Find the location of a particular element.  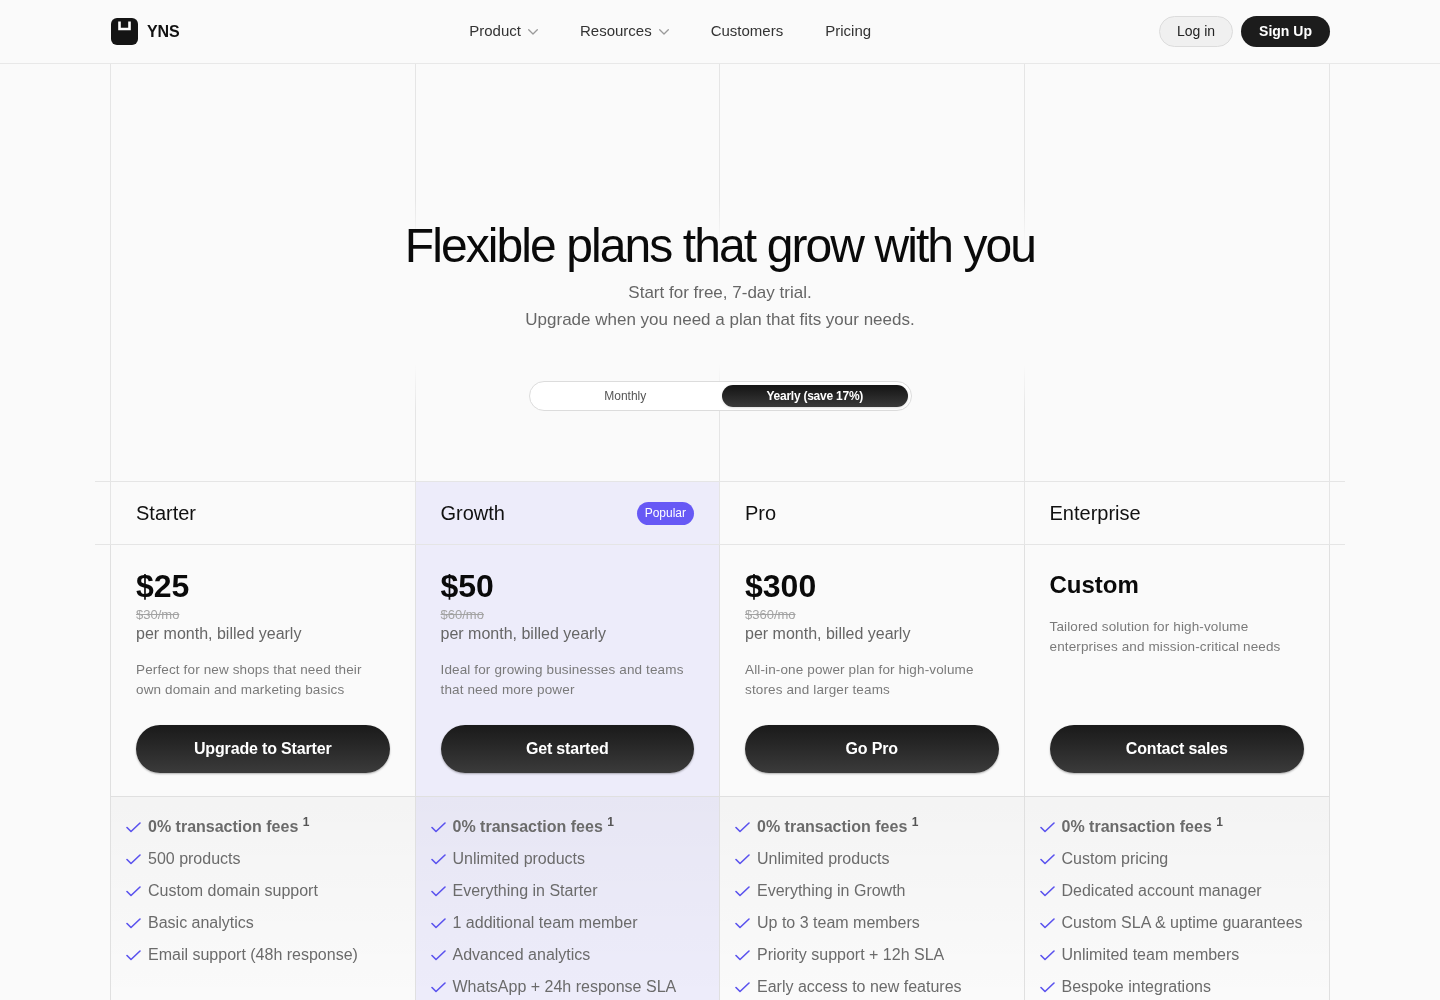

price-amount: $25 is located at coordinates (163, 586).